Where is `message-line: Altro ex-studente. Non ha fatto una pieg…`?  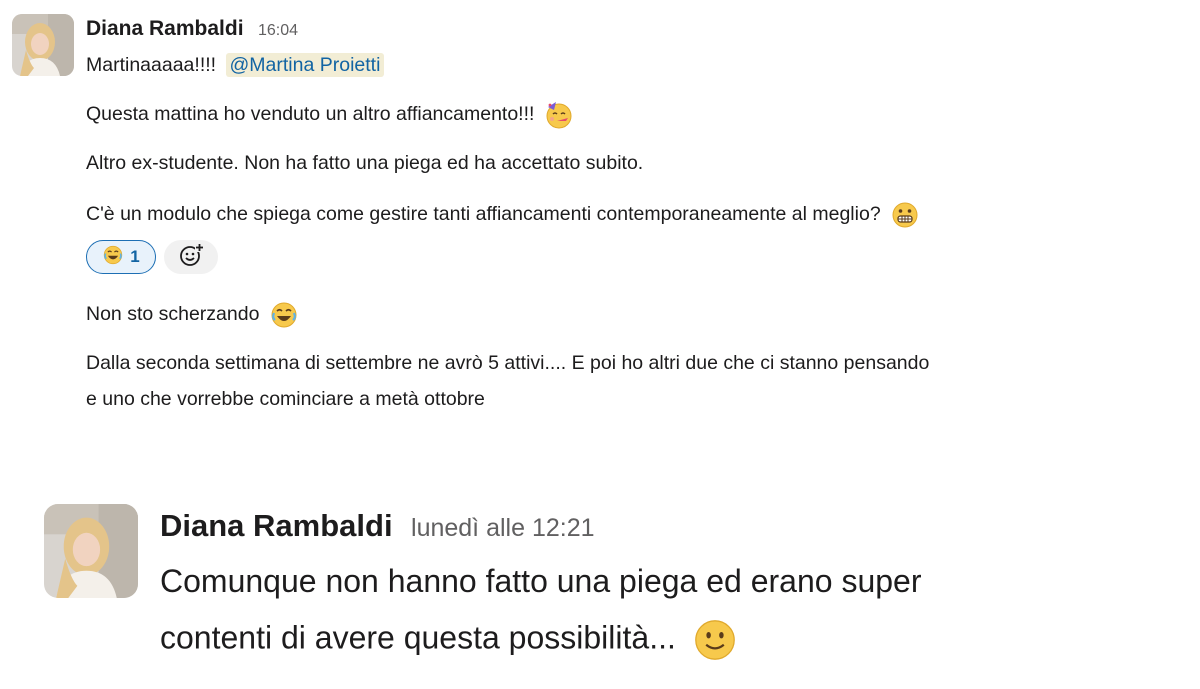 message-line: Altro ex-studente. Non ha fatto una pieg… is located at coordinates (364, 163).